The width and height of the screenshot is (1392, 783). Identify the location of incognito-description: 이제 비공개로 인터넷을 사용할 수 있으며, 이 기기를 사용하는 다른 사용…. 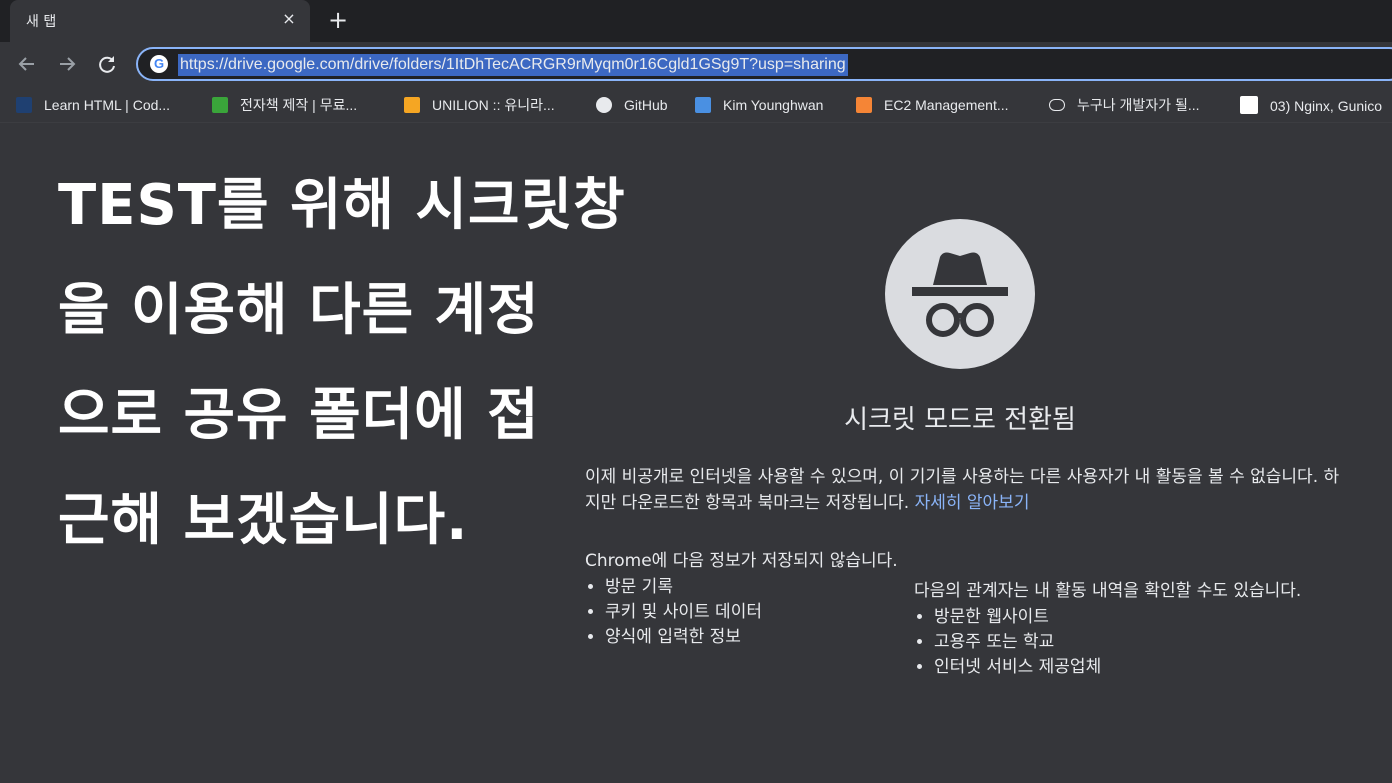
(965, 490).